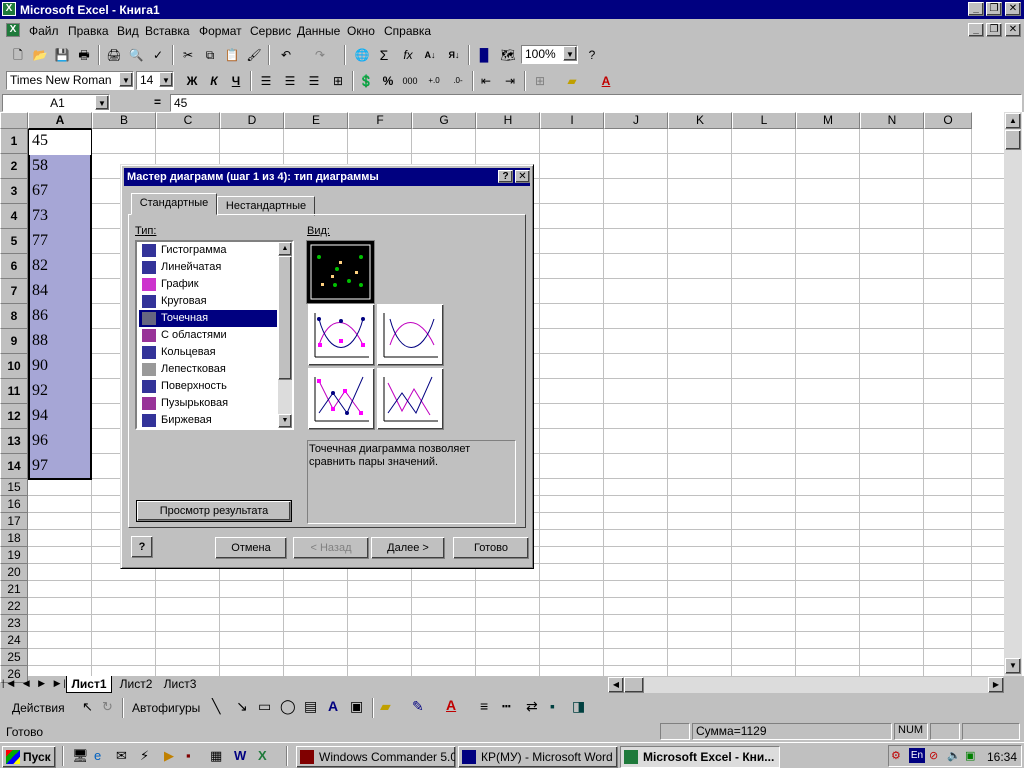 The height and width of the screenshot is (768, 1024). What do you see at coordinates (361, 31) in the screenshot?
I see `menu-window: Окно` at bounding box center [361, 31].